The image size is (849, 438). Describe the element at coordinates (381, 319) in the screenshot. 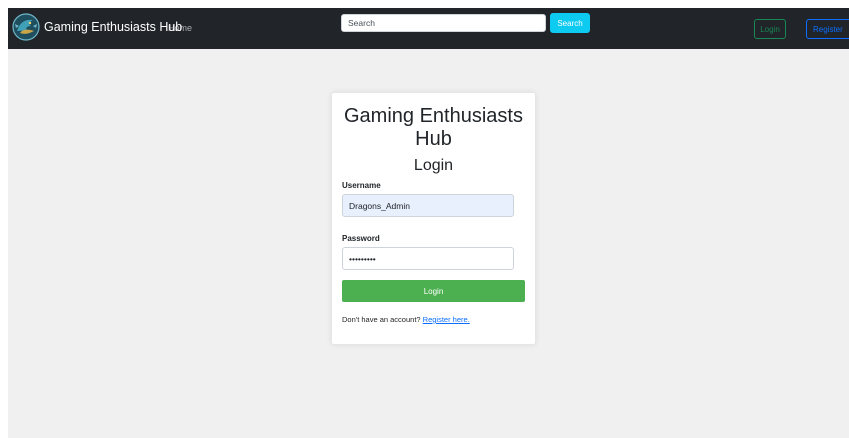

I see `register-prompt-text: Don't have an account?` at that location.